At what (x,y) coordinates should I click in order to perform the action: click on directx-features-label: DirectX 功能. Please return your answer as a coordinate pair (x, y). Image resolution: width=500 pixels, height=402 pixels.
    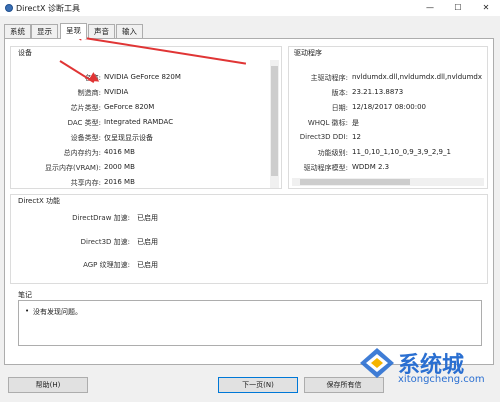
    Looking at the image, I should click on (39, 201).